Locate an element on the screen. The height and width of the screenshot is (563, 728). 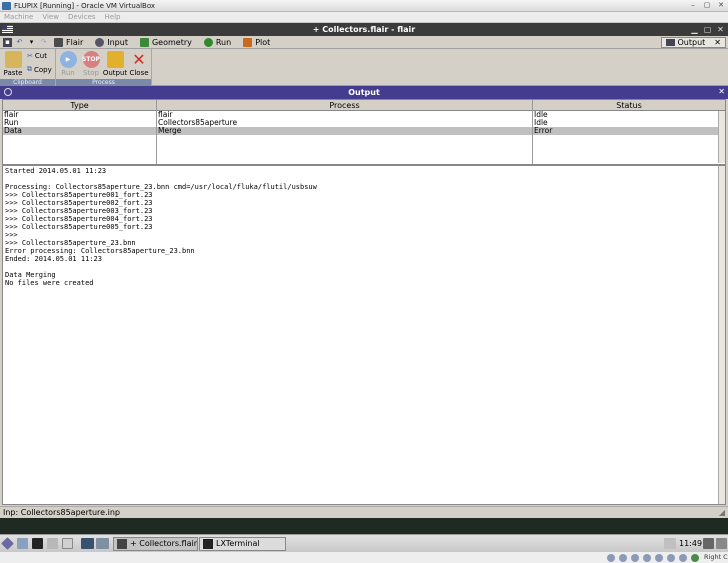
usb-icon is located at coordinates (635, 558).